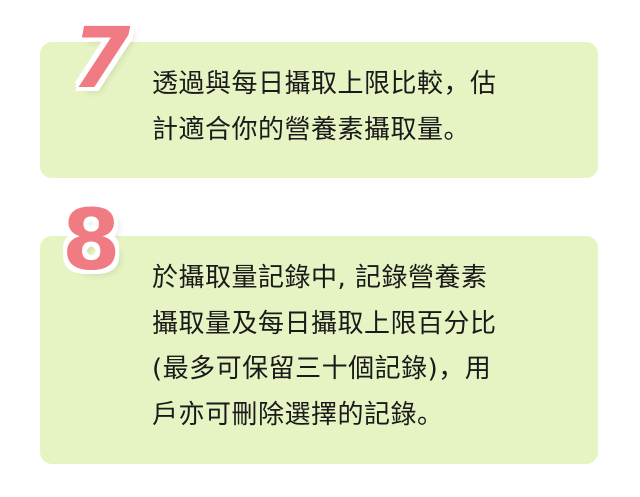  What do you see at coordinates (91, 240) in the screenshot?
I see `step-8-number: 8` at bounding box center [91, 240].